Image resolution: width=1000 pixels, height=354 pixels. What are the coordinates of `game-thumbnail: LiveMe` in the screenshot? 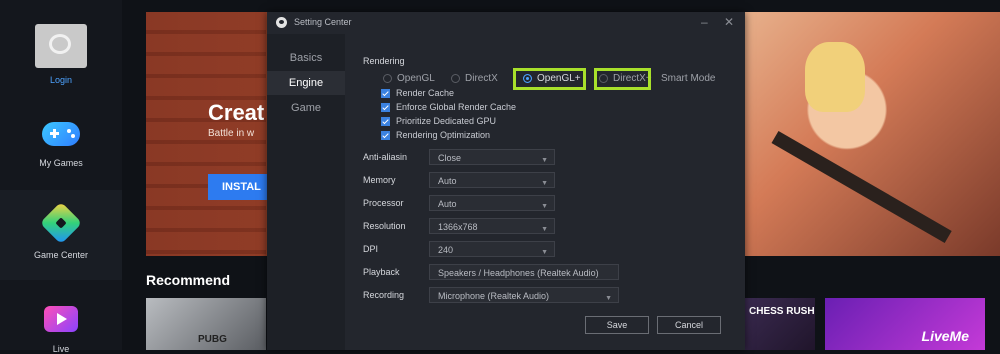 It's located at (905, 324).